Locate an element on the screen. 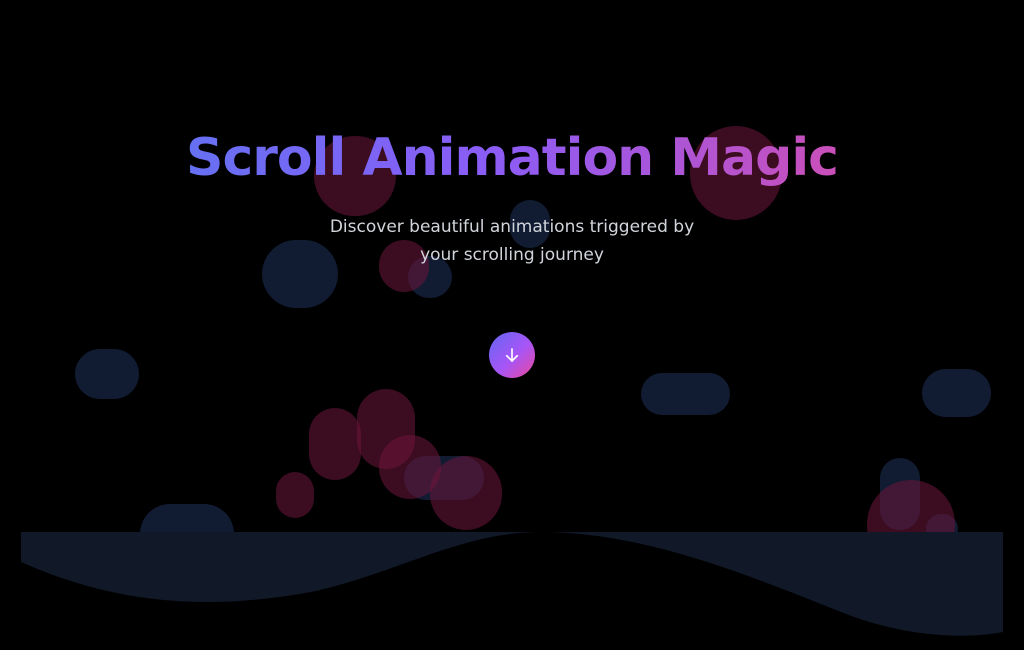 The image size is (1024, 650). arrow-down-icon is located at coordinates (512, 355).